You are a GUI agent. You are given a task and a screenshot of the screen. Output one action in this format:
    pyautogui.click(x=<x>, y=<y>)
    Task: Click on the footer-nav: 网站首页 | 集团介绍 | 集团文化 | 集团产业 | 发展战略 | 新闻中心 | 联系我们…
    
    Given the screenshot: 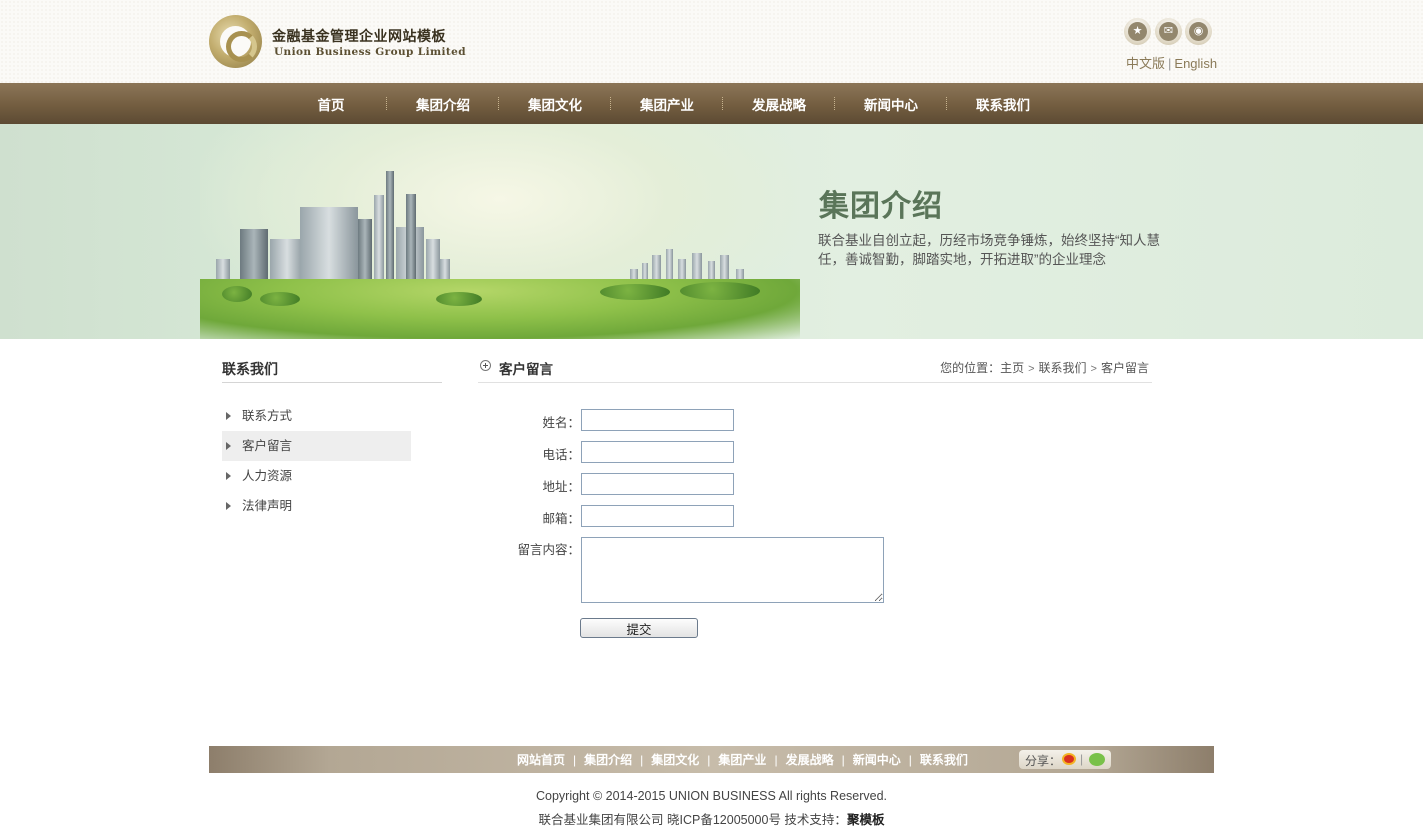 What is the action you would take?
    pyautogui.click(x=711, y=759)
    